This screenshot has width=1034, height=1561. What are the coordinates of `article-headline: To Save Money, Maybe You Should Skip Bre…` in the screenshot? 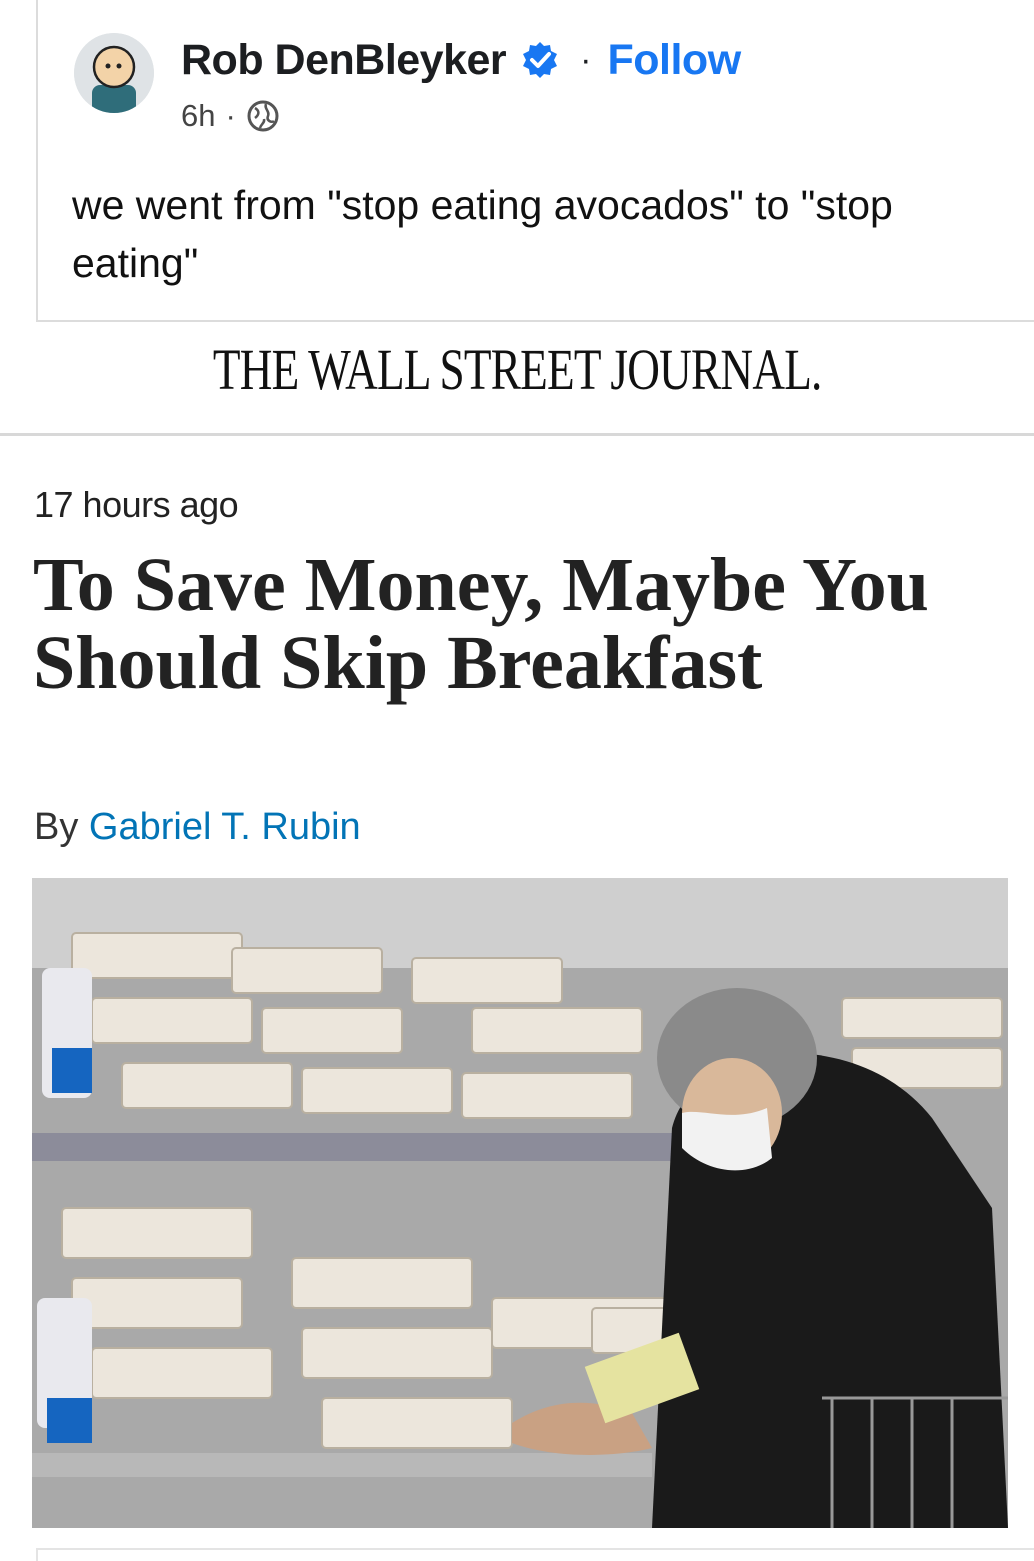 It's located at (513, 624).